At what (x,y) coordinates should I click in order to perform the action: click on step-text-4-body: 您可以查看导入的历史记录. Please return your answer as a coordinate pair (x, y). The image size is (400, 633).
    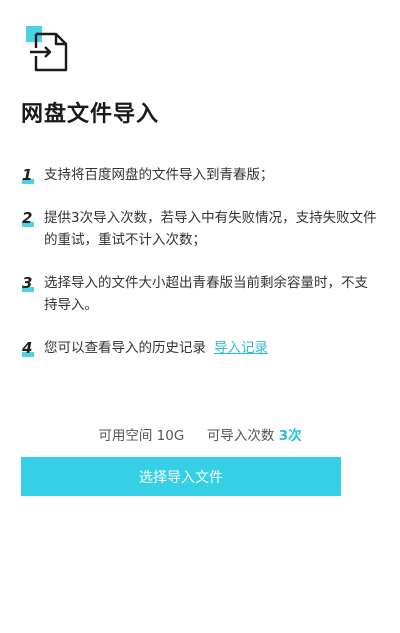
    Looking at the image, I should click on (125, 348).